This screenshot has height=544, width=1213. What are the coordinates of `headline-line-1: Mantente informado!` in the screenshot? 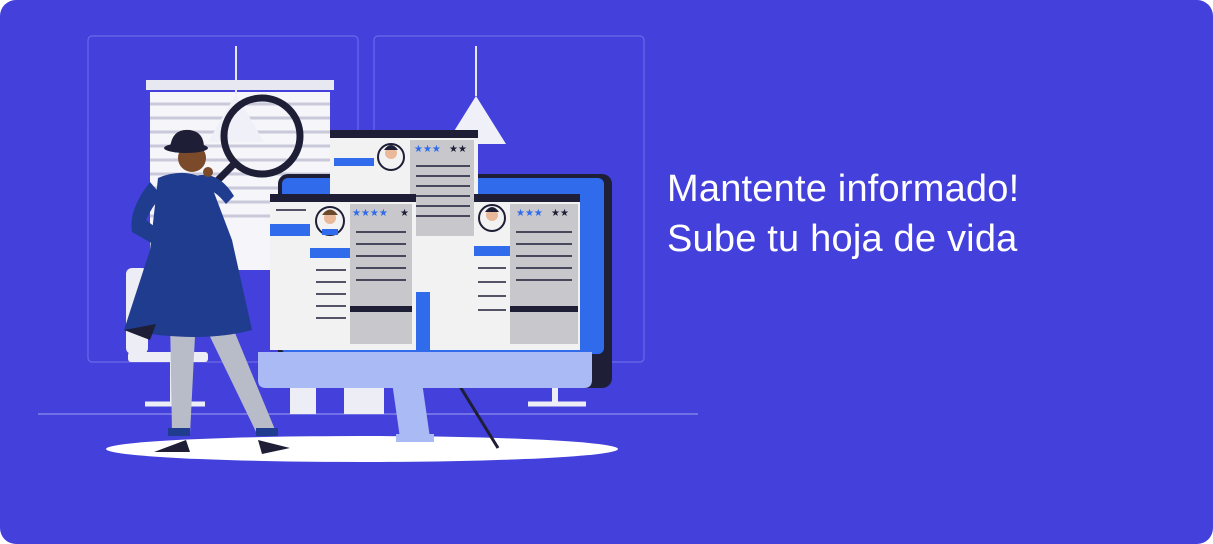 It's located at (843, 189).